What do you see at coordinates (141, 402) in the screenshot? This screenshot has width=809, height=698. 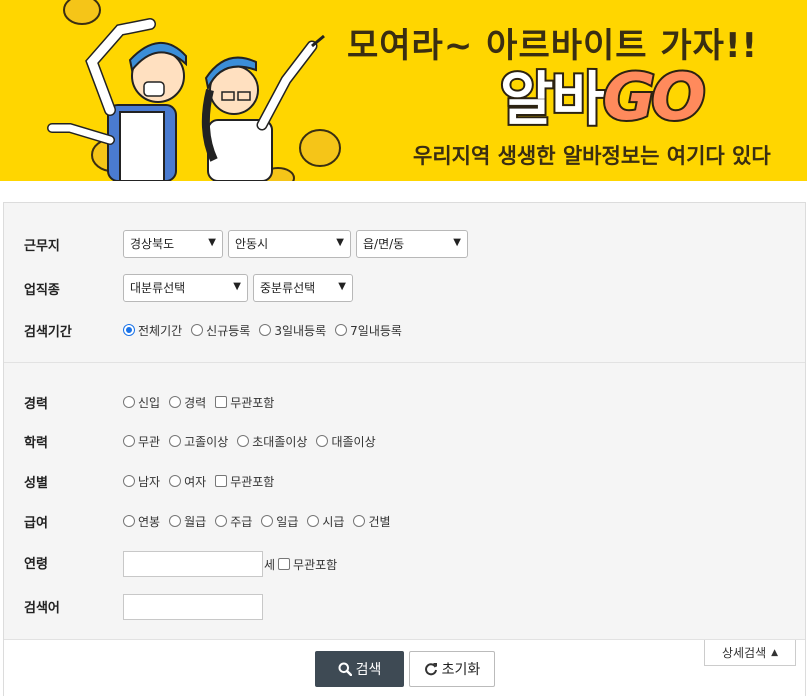 I see `career-option-new: 신입` at bounding box center [141, 402].